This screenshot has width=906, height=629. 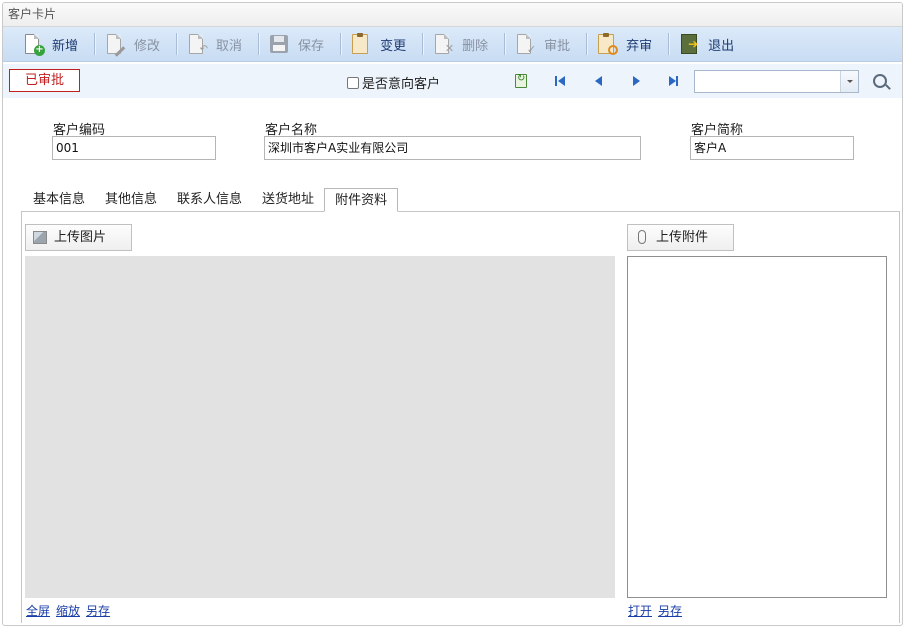 I want to click on approve-clipboard-icon: ✓, so click(x=525, y=44).